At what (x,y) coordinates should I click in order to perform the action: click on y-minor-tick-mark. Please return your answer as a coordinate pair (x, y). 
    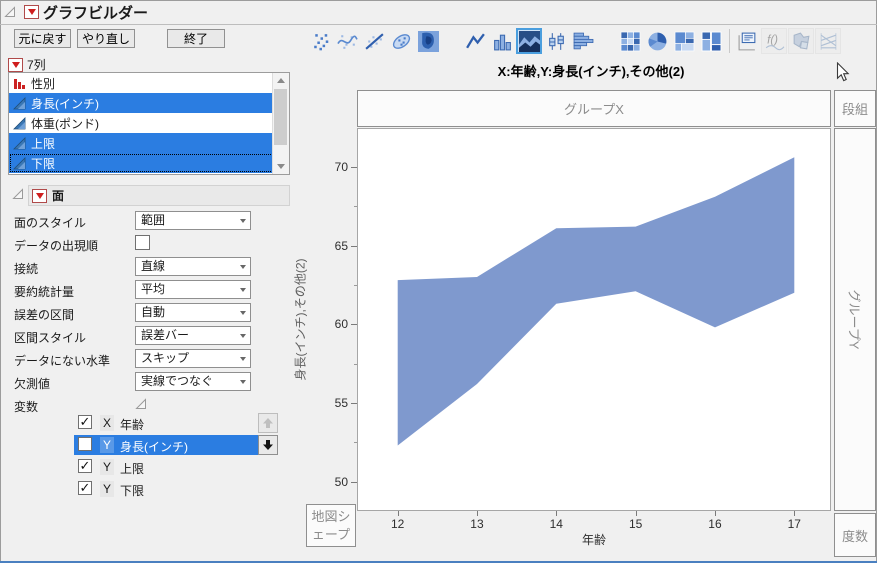
    Looking at the image, I should click on (355, 364).